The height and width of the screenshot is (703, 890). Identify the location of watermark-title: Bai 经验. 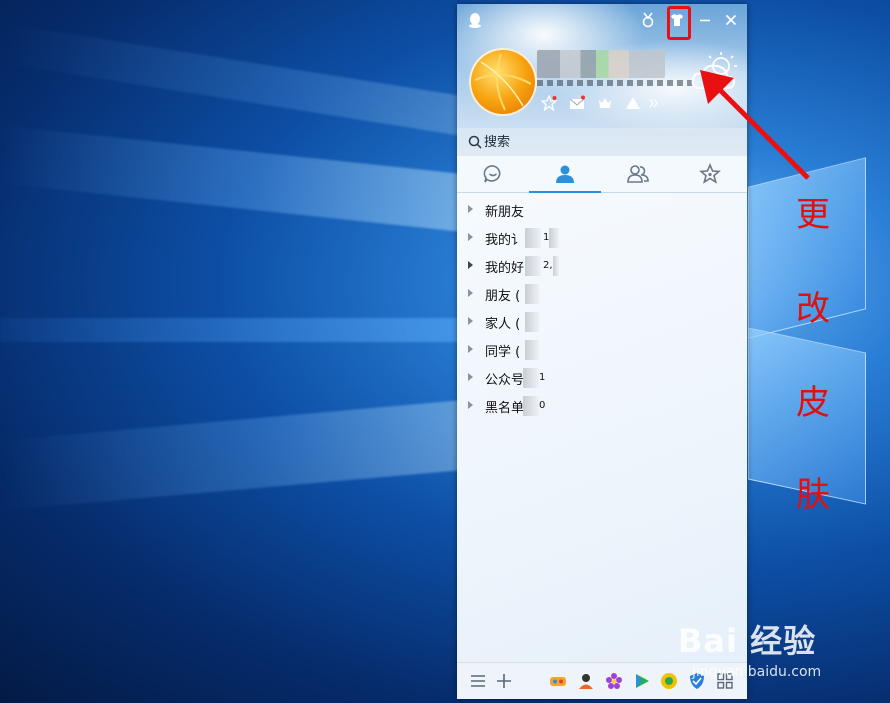
(747, 641).